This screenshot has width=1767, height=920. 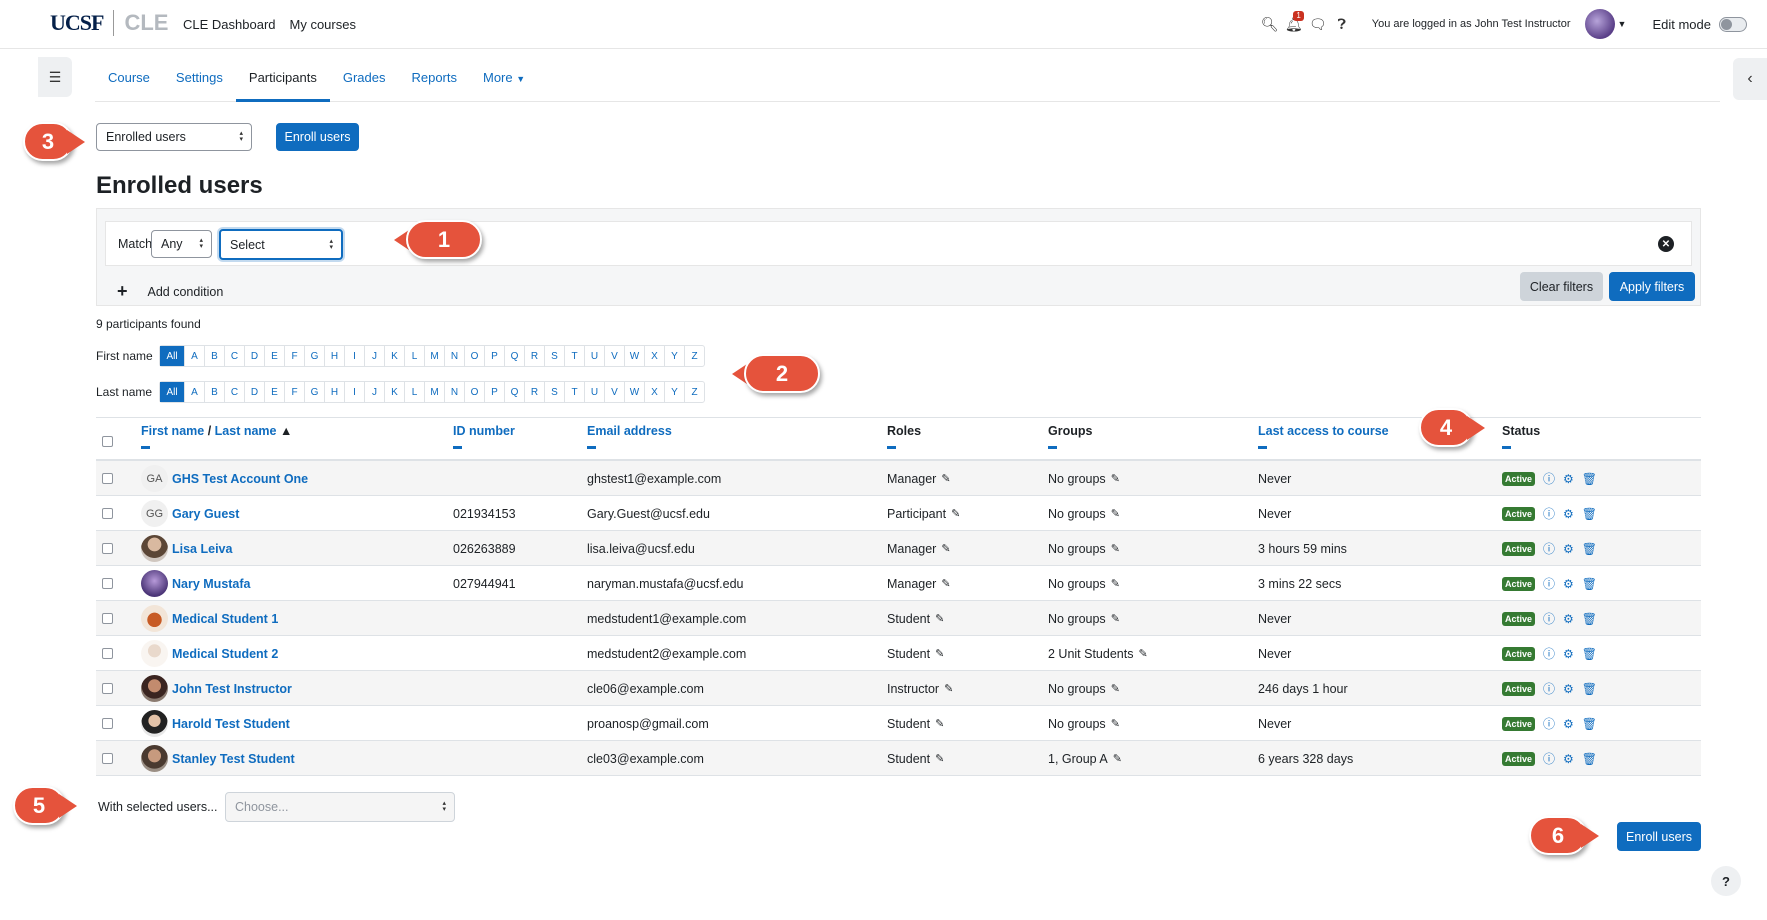 I want to click on last-initial-y: Y, so click(x=674, y=392).